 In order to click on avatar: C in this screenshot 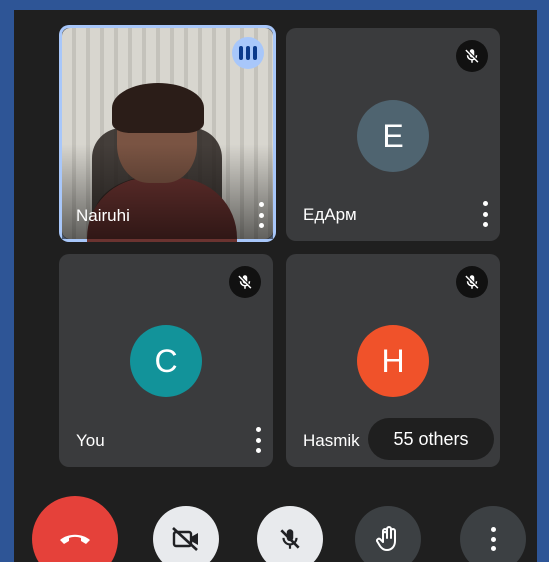, I will do `click(166, 361)`.